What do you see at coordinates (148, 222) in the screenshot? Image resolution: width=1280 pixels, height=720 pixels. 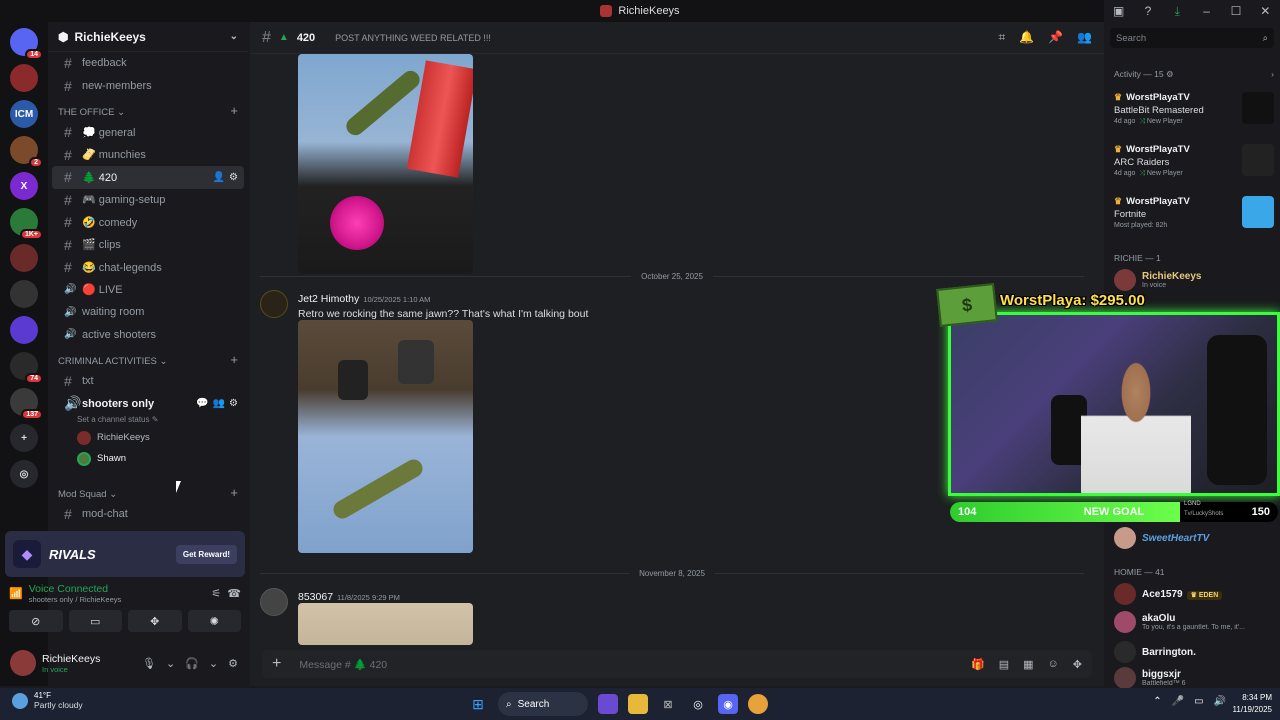 I see `channel-item: # 🤣 comedy` at bounding box center [148, 222].